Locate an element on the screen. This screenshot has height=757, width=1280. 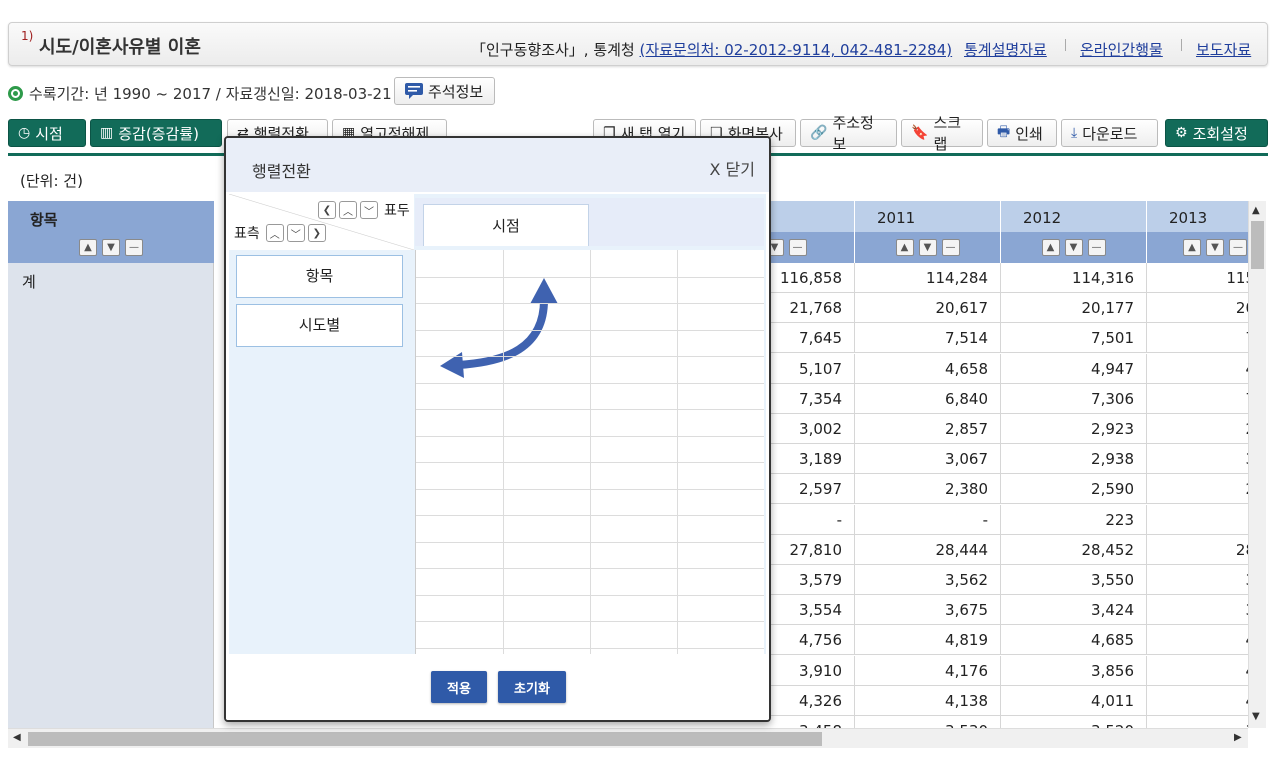
scroll-left-icon: ◀ is located at coordinates (17, 737).